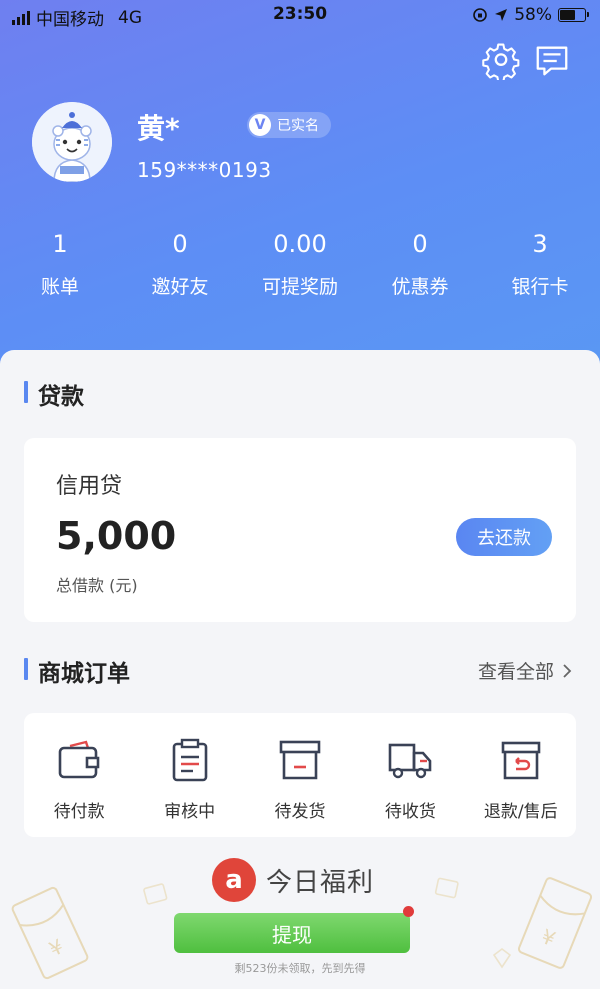 This screenshot has width=600, height=989. I want to click on welfare-logo-icon: a, so click(234, 880).